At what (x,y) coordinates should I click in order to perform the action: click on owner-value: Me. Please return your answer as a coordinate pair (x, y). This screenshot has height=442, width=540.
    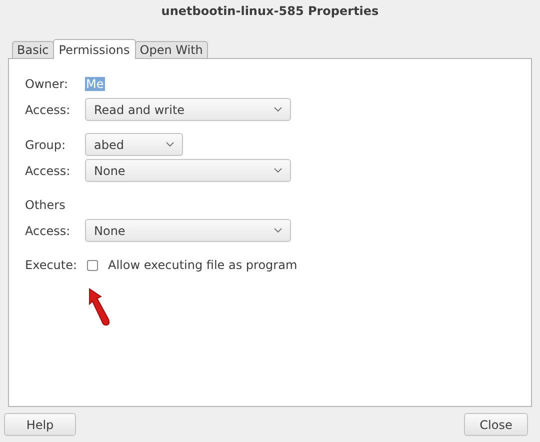
    Looking at the image, I should click on (95, 84).